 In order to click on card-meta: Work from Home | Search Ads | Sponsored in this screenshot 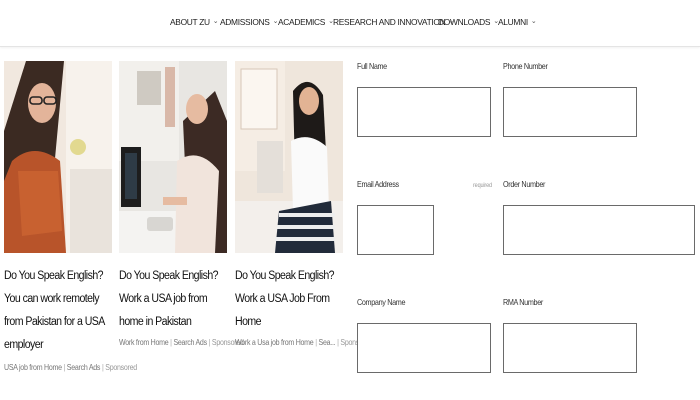, I will do `click(181, 342)`.